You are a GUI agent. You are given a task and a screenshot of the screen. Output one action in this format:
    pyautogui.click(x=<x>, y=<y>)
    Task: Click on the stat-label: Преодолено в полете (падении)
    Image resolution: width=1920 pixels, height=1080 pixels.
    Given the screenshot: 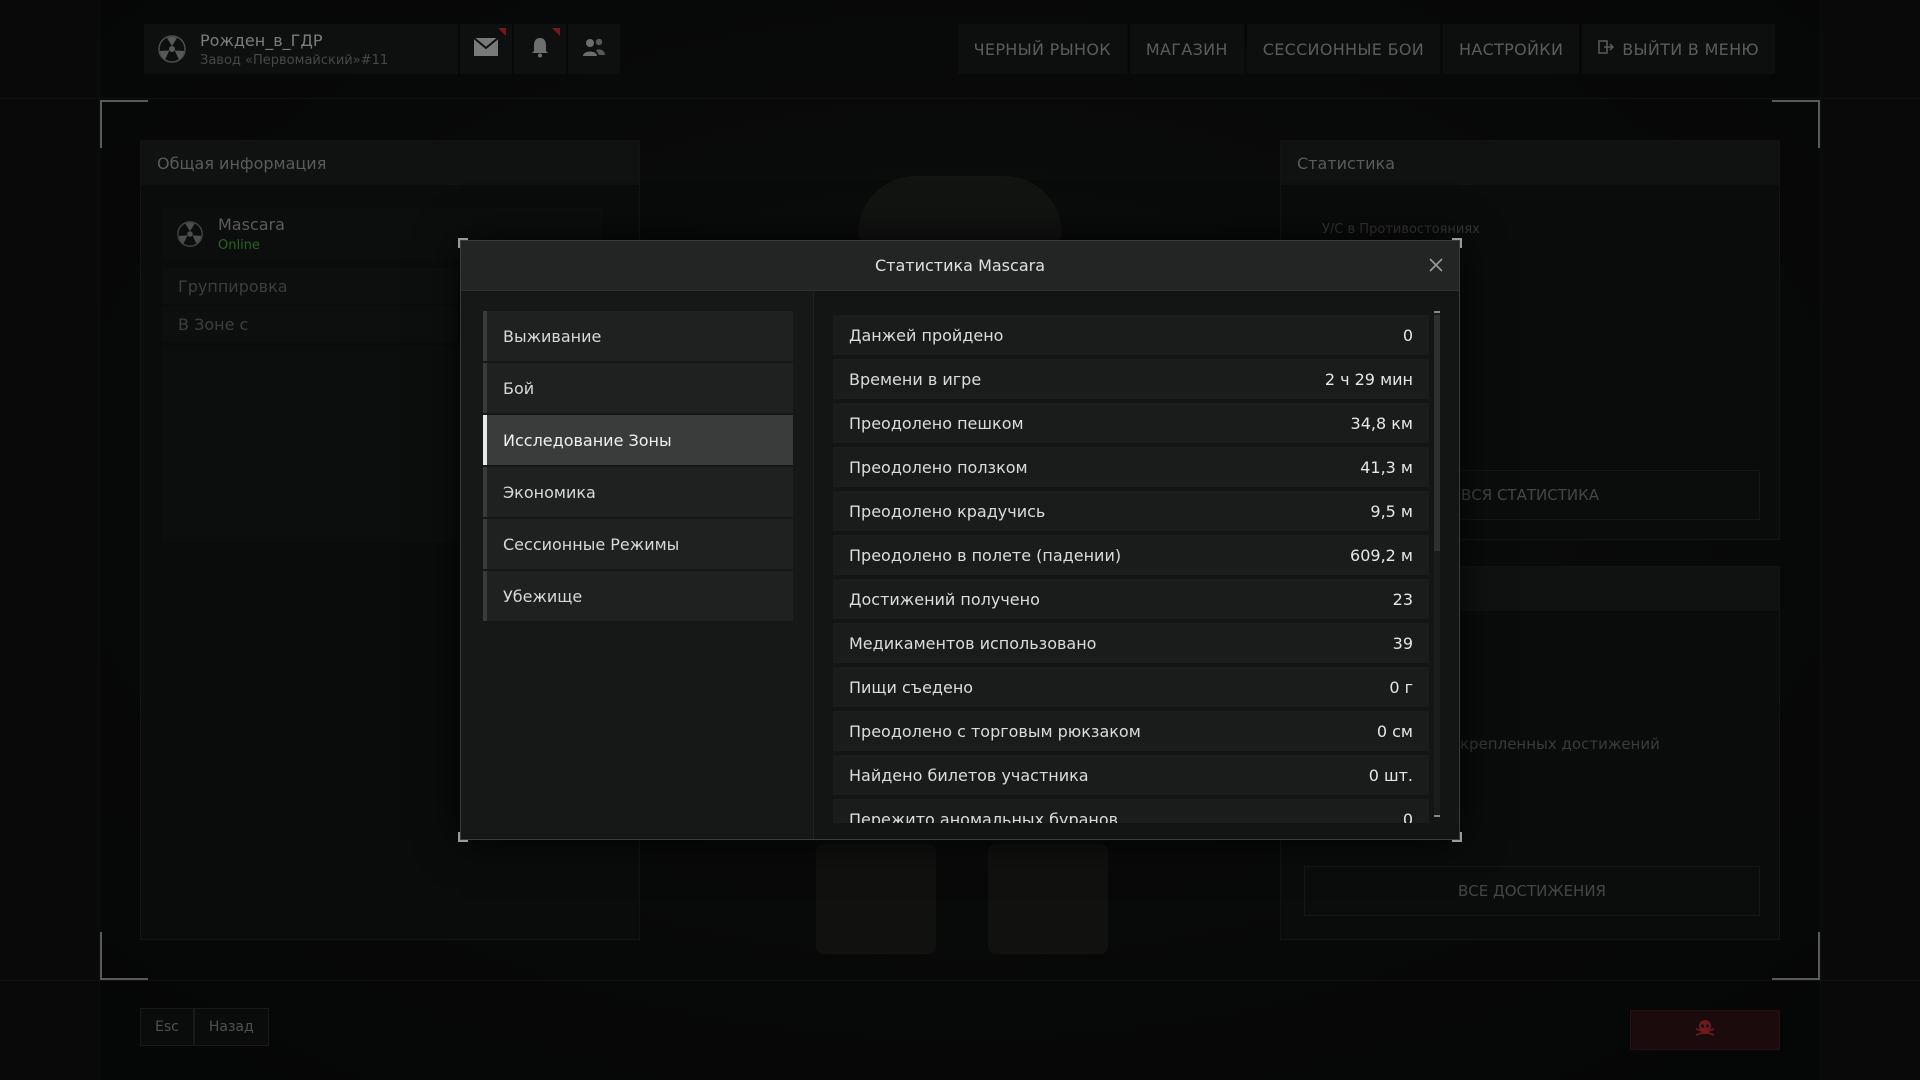 What is the action you would take?
    pyautogui.click(x=985, y=555)
    